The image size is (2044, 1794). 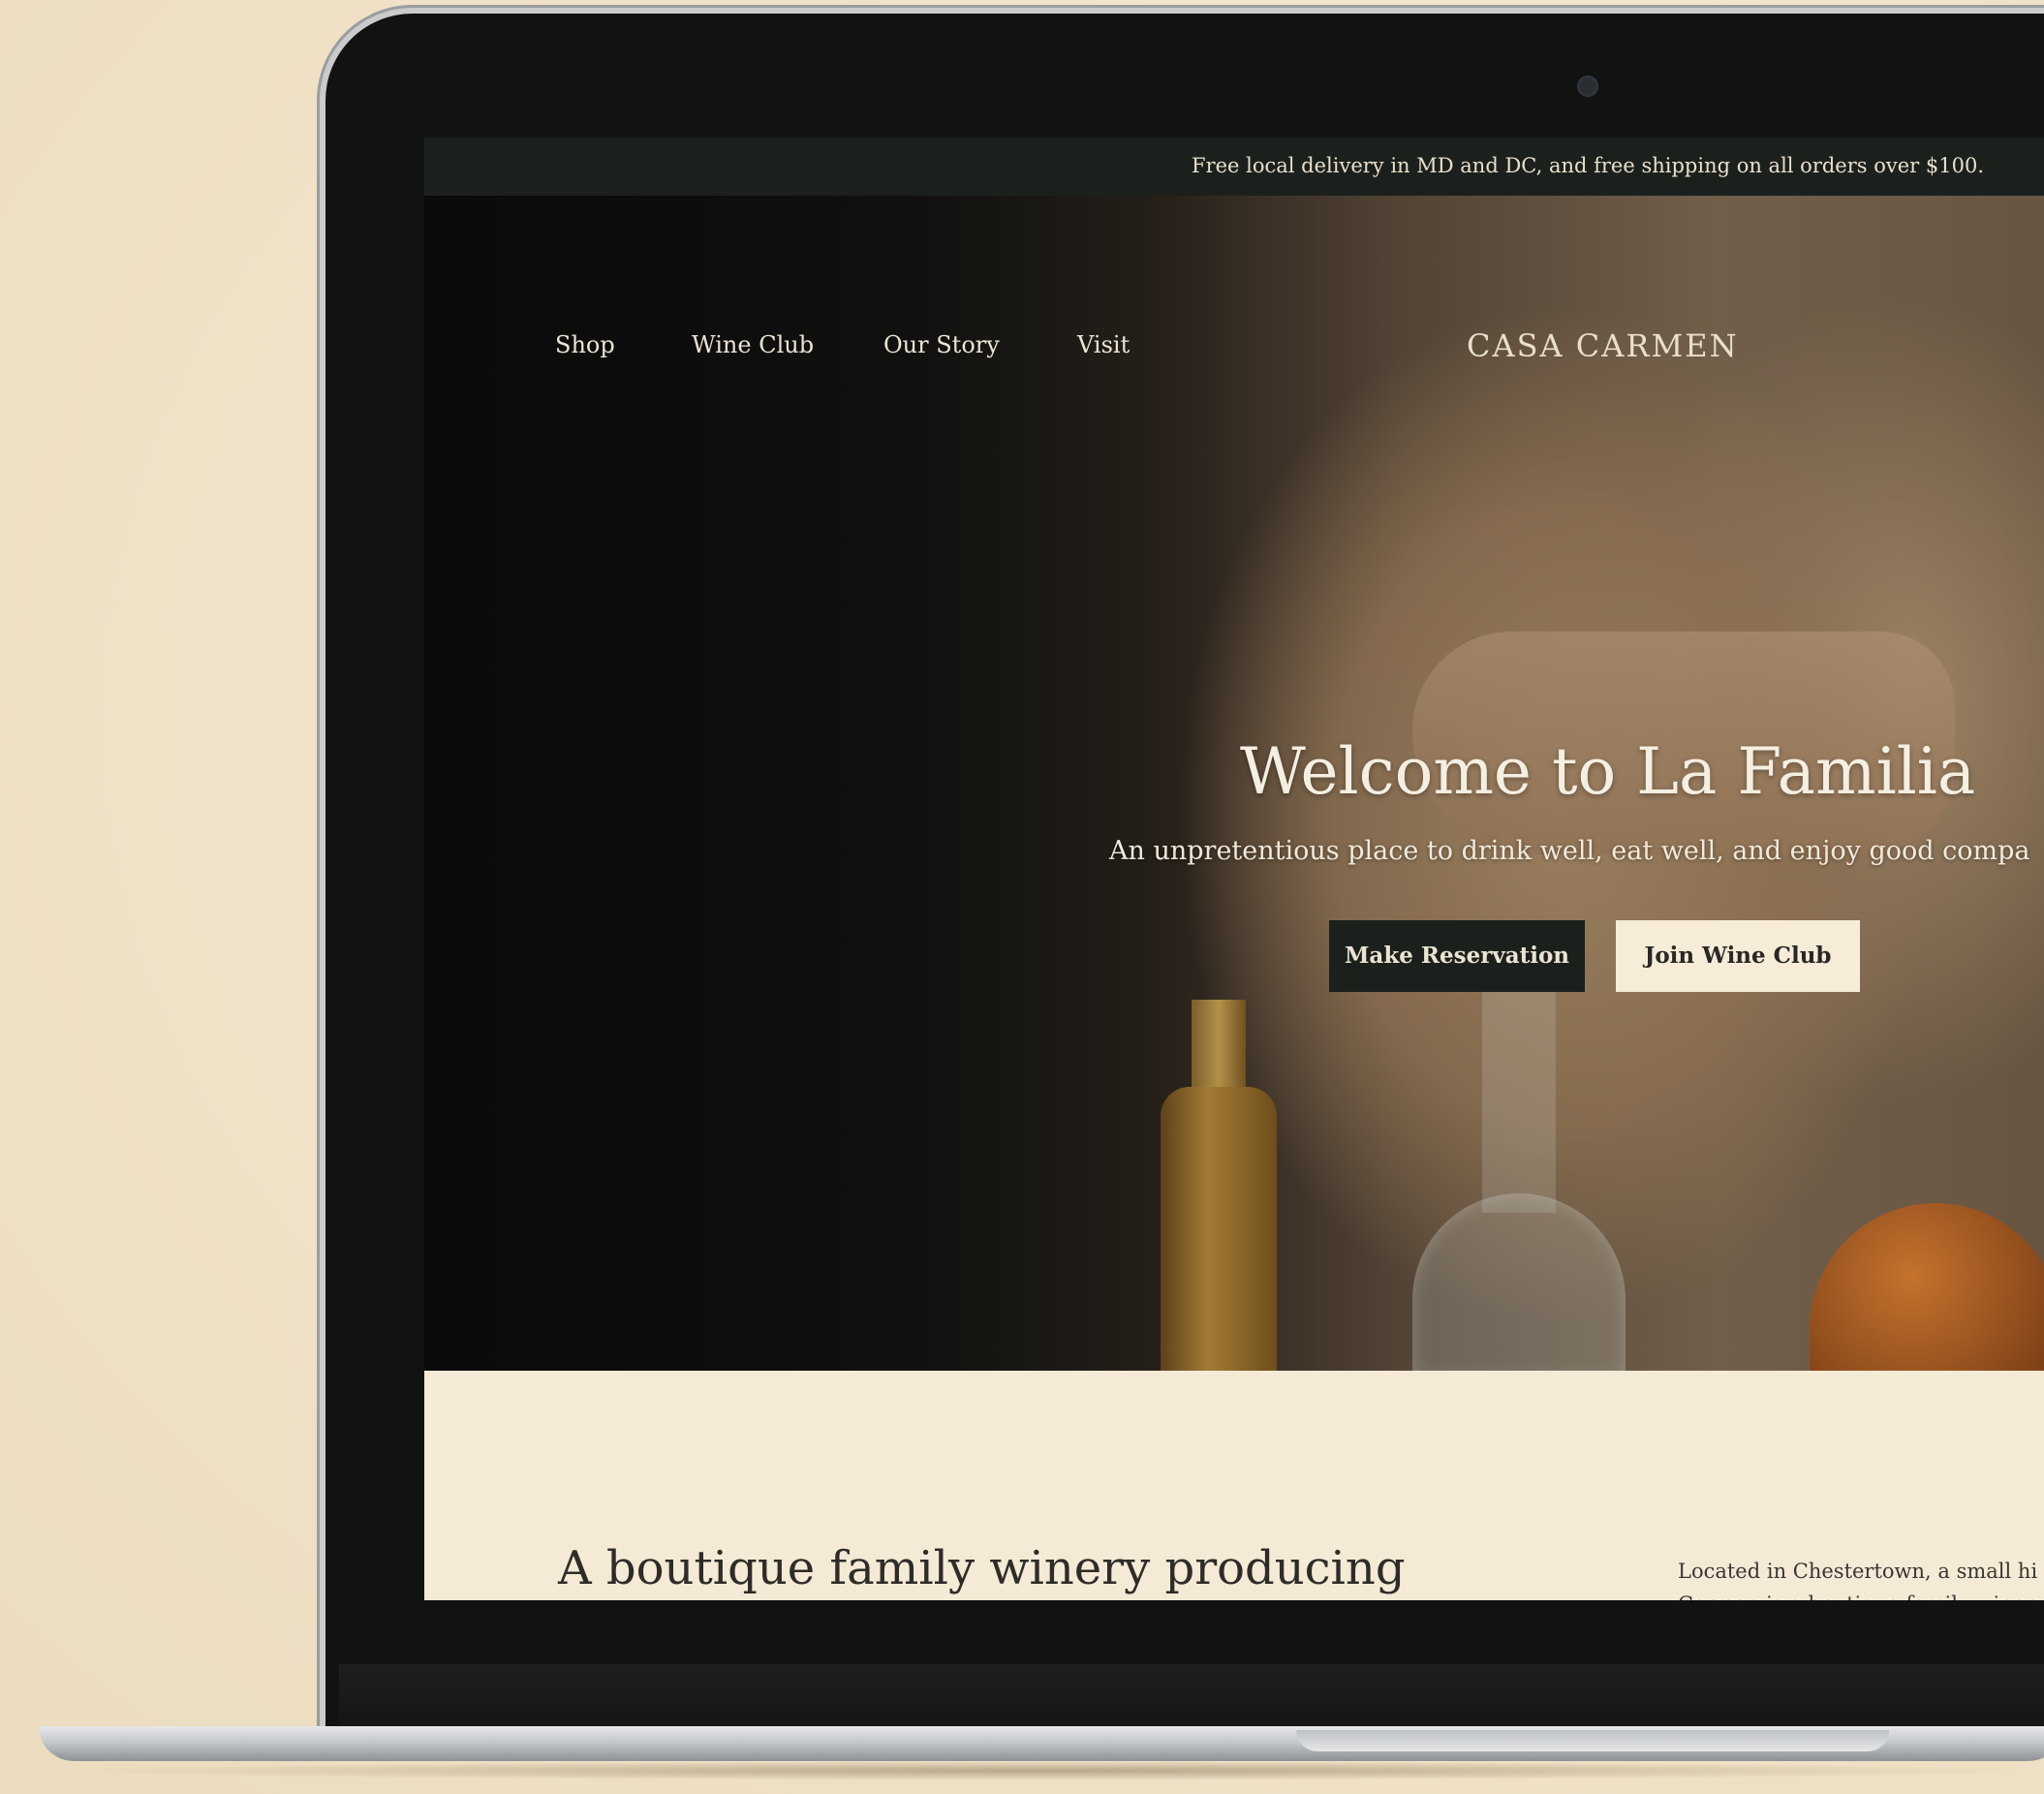 What do you see at coordinates (1608, 771) in the screenshot?
I see `hero-title: Welcome to La Familia` at bounding box center [1608, 771].